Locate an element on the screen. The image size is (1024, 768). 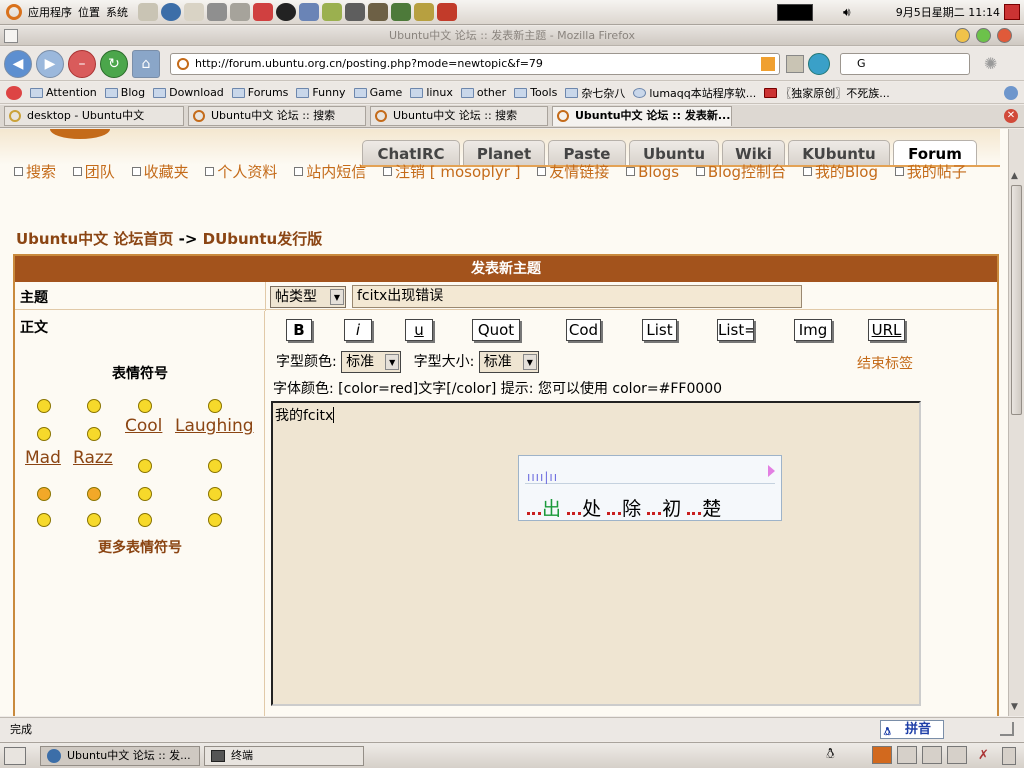
twisted-icon is located at coordinates (94, 494).